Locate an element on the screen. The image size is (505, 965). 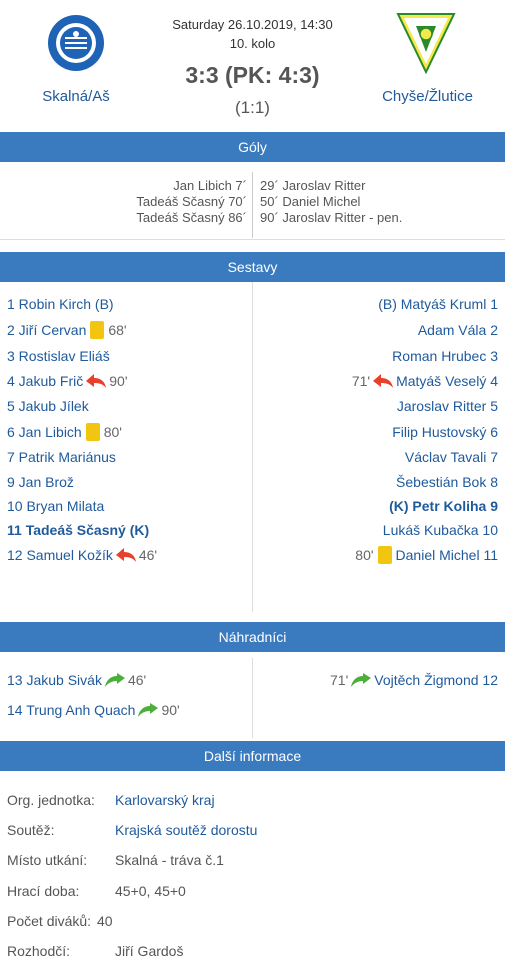
player-name: 14 Trung Anh Quach is located at coordinates (71, 710).